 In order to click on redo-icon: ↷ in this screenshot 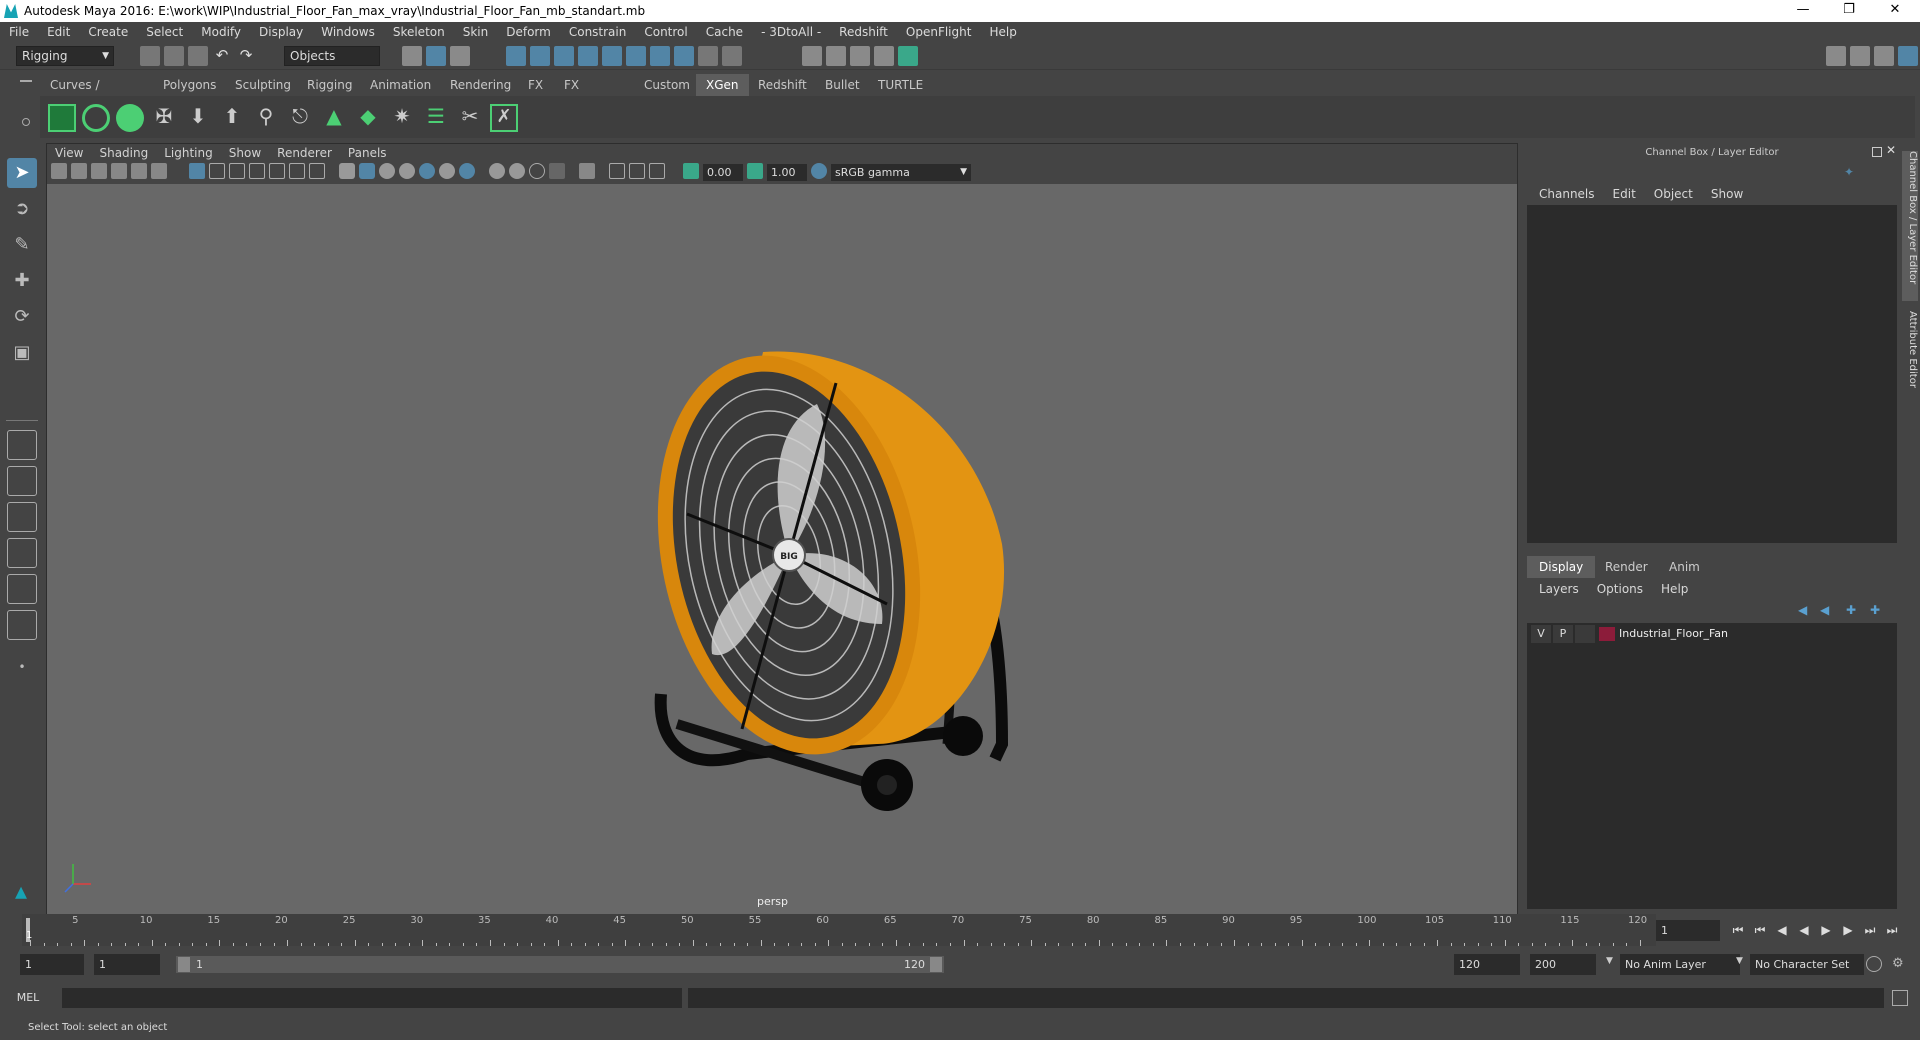, I will do `click(246, 56)`.